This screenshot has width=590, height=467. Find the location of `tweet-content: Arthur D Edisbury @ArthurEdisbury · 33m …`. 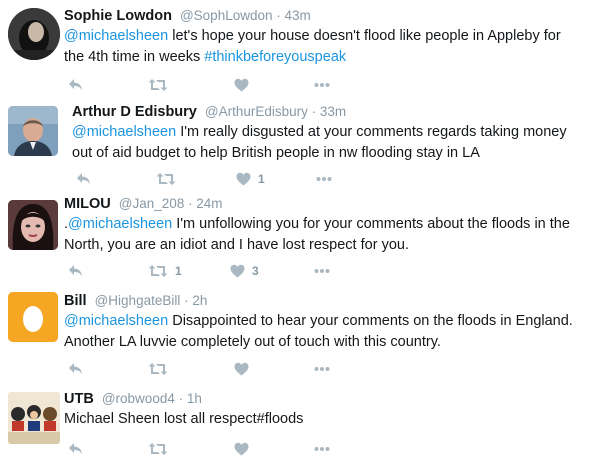

tweet-content: Arthur D Edisbury @ArthurEdisbury · 33m … is located at coordinates (327, 133).